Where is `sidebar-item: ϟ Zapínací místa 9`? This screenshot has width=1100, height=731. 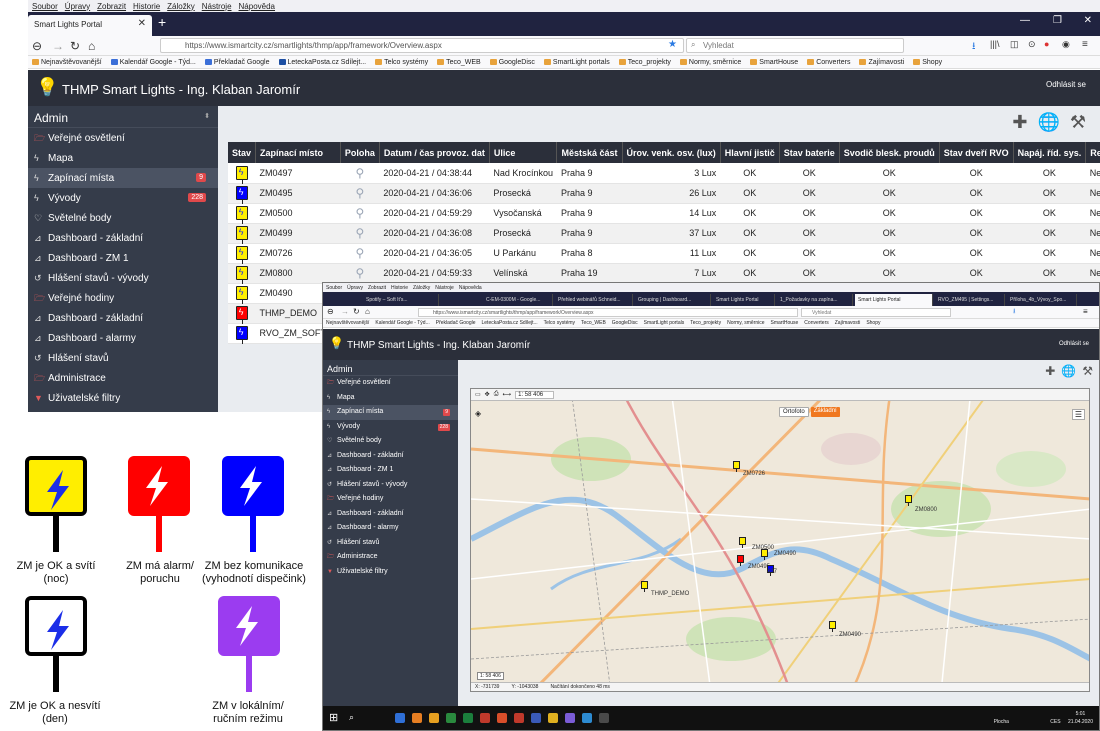
sidebar-item: ϟ Zapínací místa 9 is located at coordinates (123, 178).